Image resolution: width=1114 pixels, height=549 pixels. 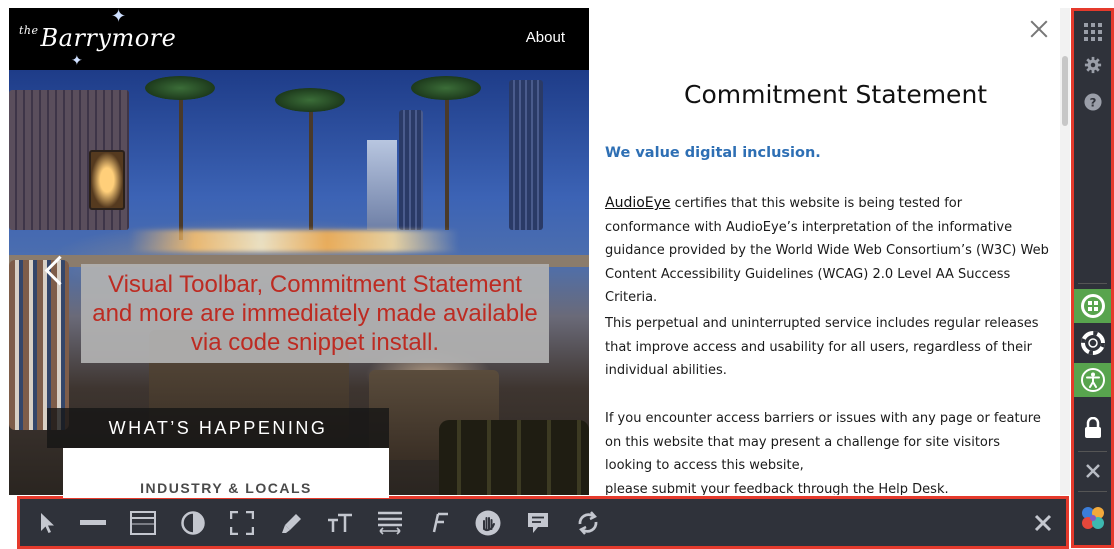 I want to click on bottom-toolbar, so click(x=543, y=522).